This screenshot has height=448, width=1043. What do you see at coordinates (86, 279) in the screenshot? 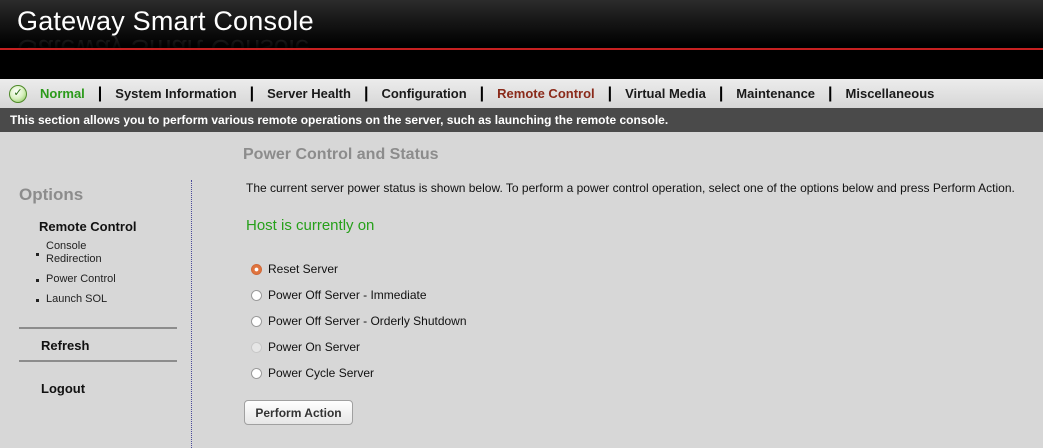
I see `sidebar-item-power-control: Power Control` at bounding box center [86, 279].